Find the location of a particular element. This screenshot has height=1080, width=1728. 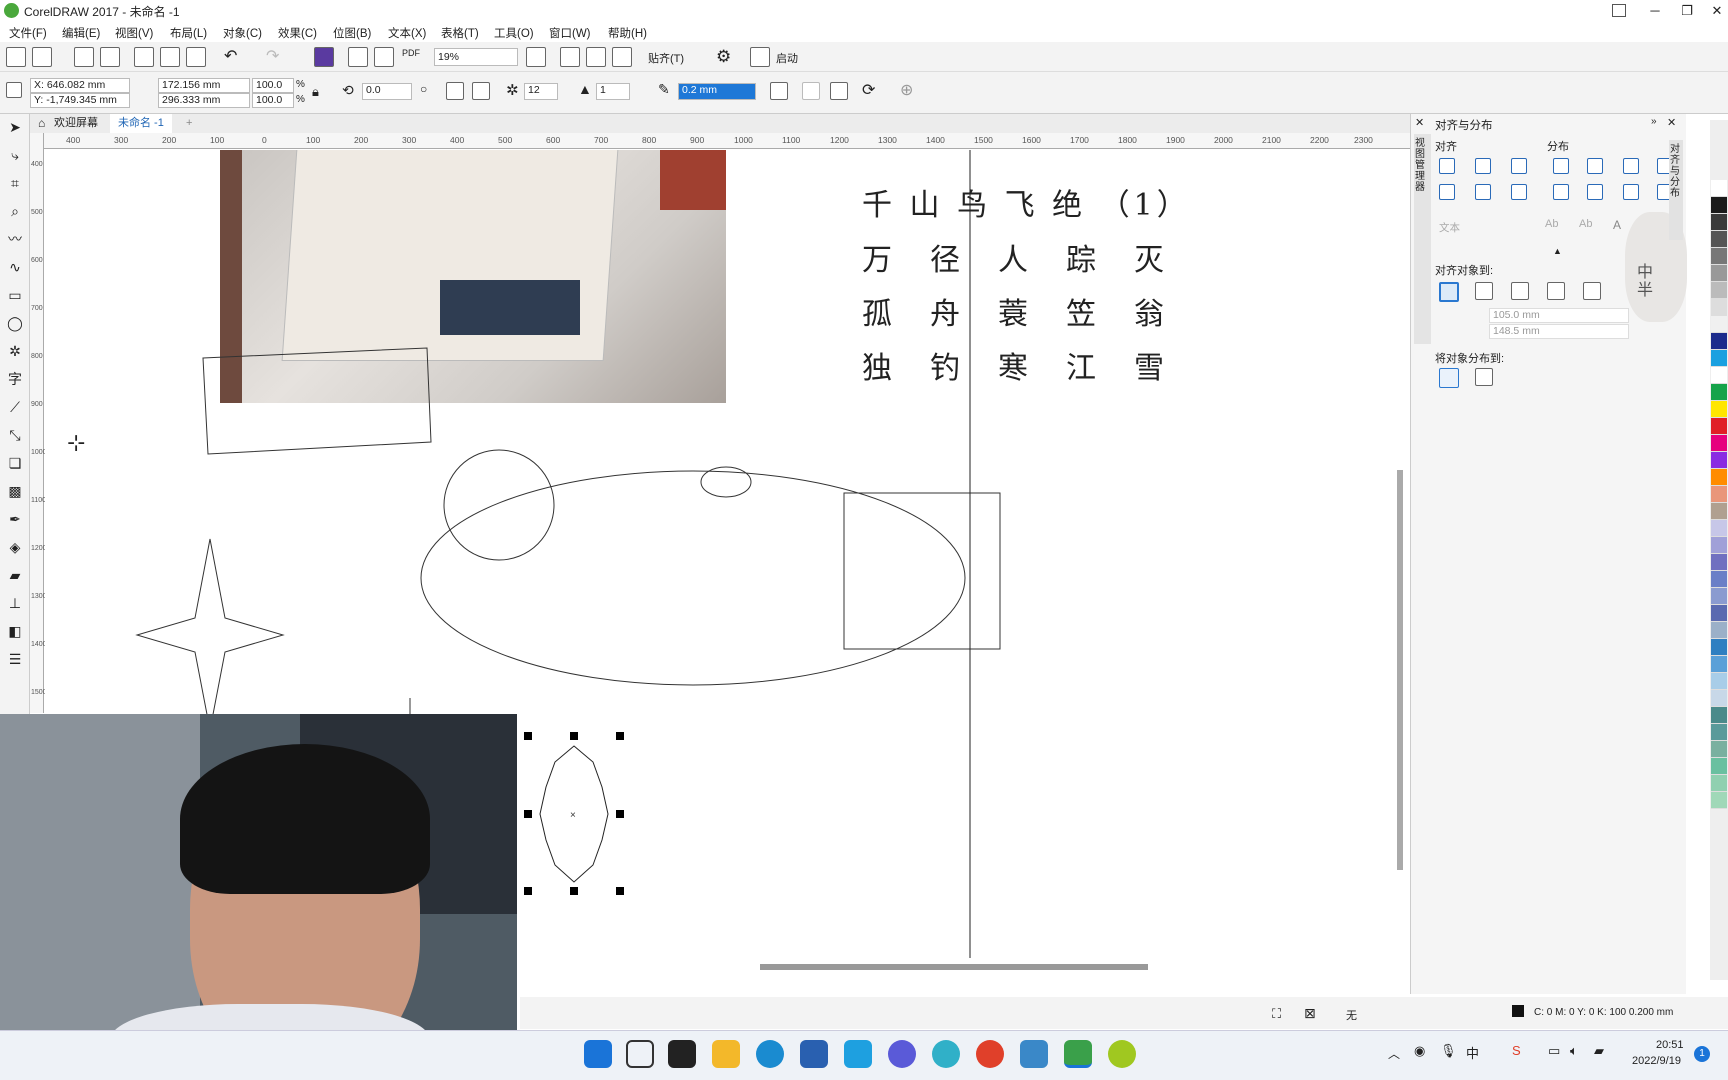

align-center-h-icon is located at coordinates (1483, 166).